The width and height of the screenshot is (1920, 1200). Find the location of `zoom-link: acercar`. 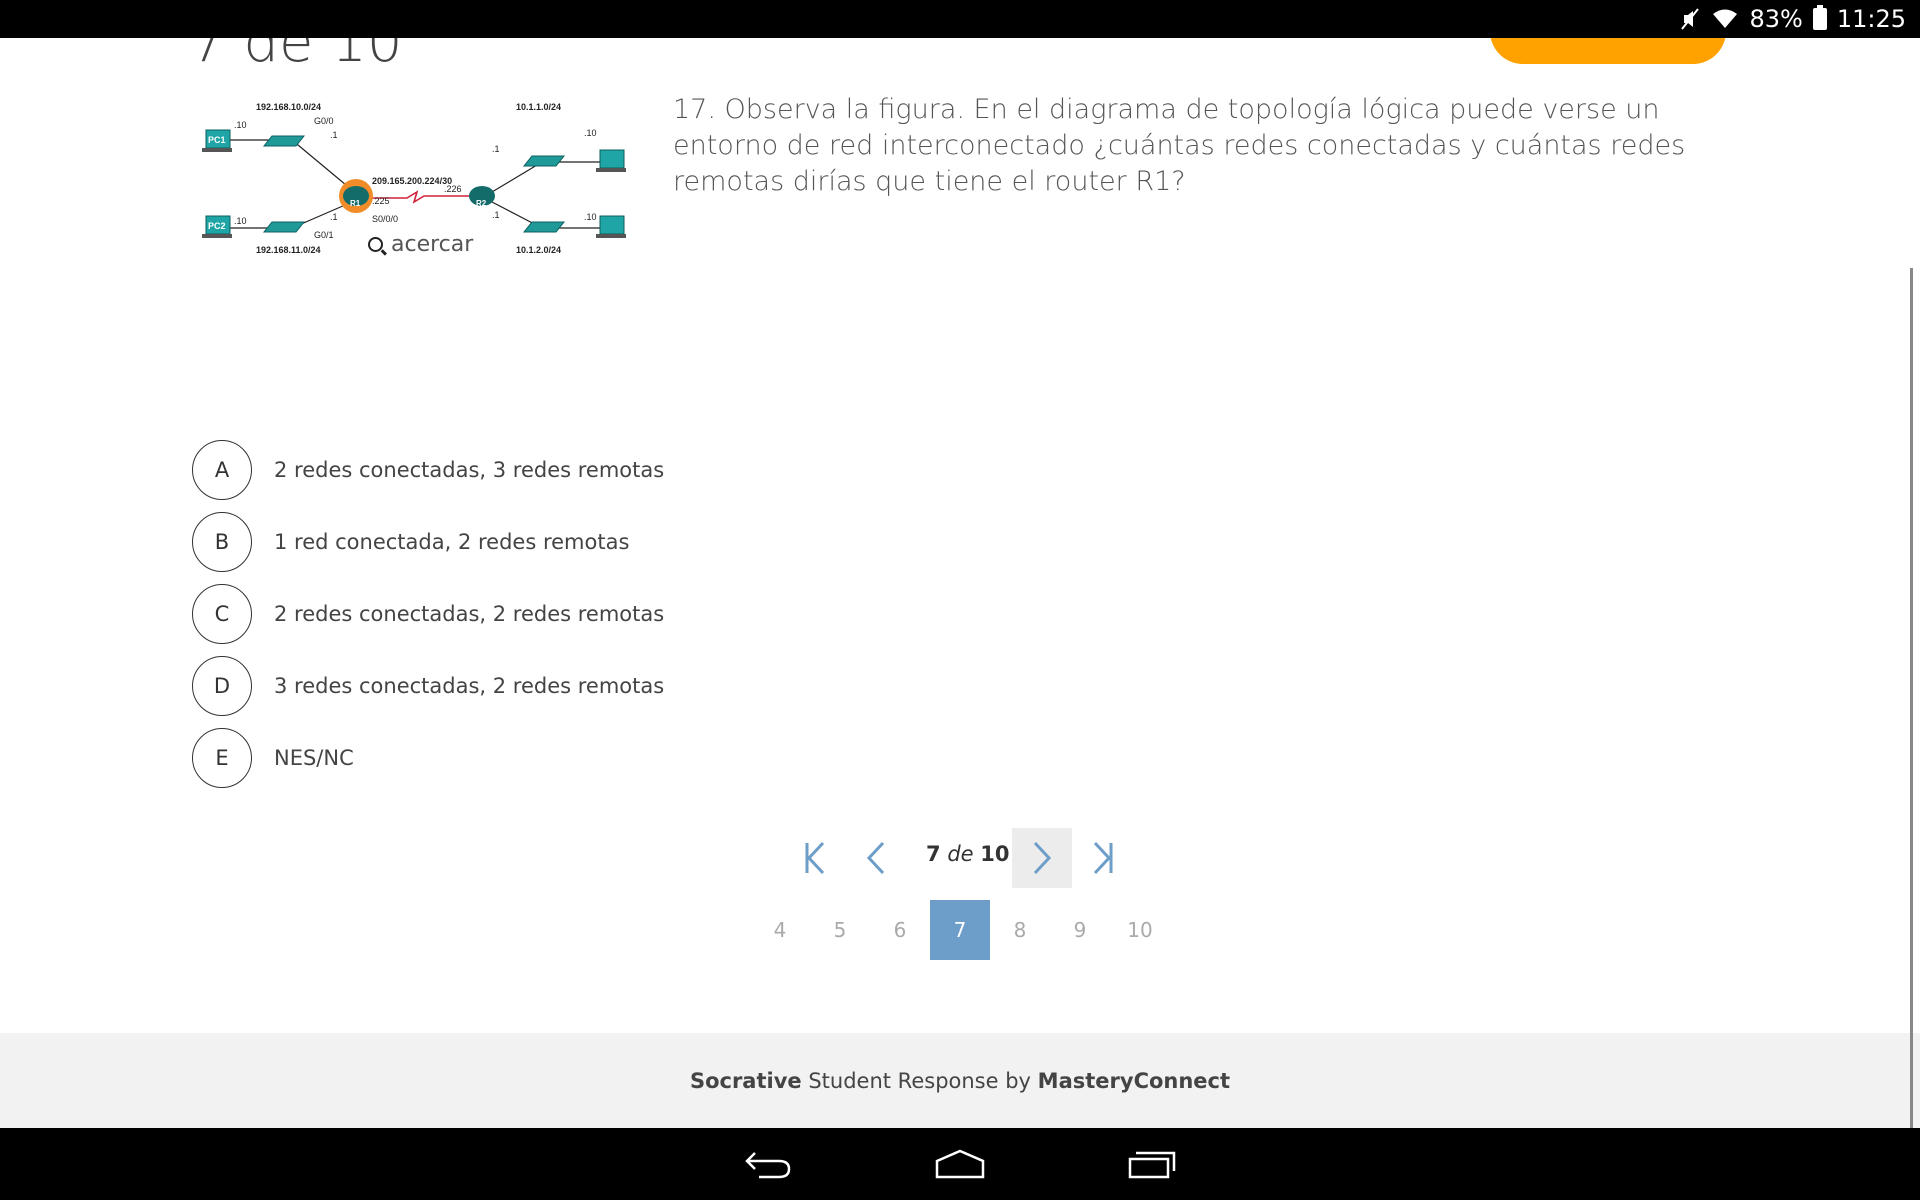

zoom-link: acercar is located at coordinates (420, 244).